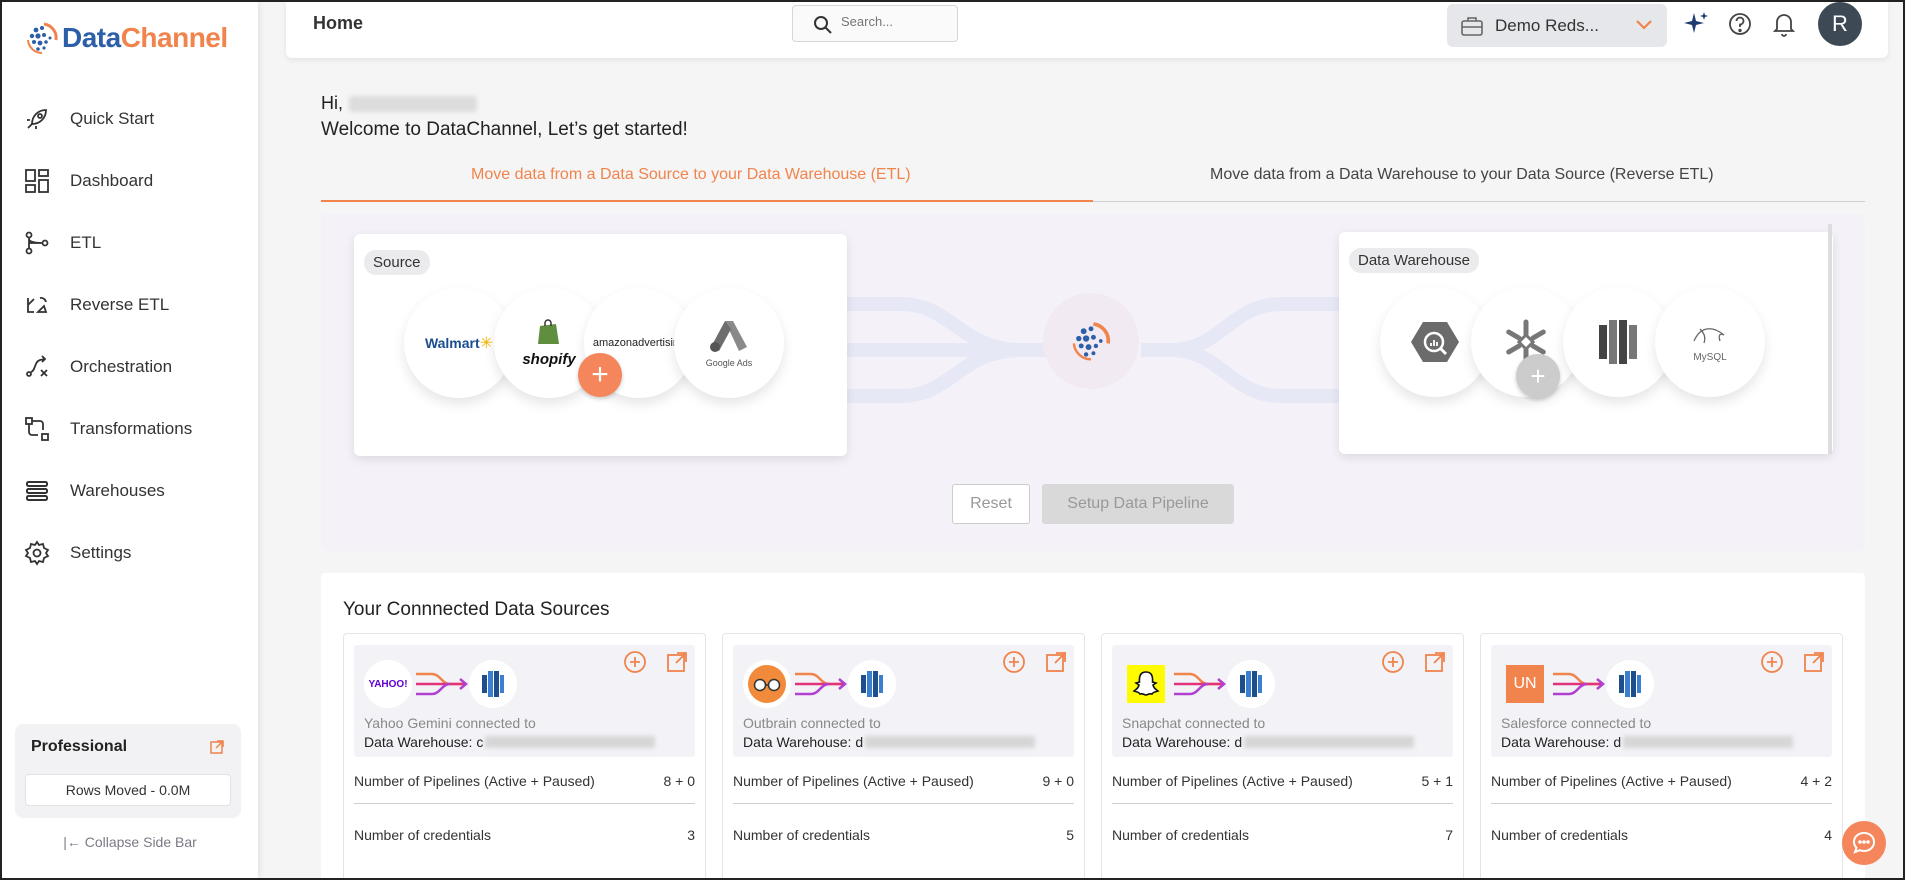 The width and height of the screenshot is (1905, 880). What do you see at coordinates (600, 375) in the screenshot?
I see `add-source-button: +` at bounding box center [600, 375].